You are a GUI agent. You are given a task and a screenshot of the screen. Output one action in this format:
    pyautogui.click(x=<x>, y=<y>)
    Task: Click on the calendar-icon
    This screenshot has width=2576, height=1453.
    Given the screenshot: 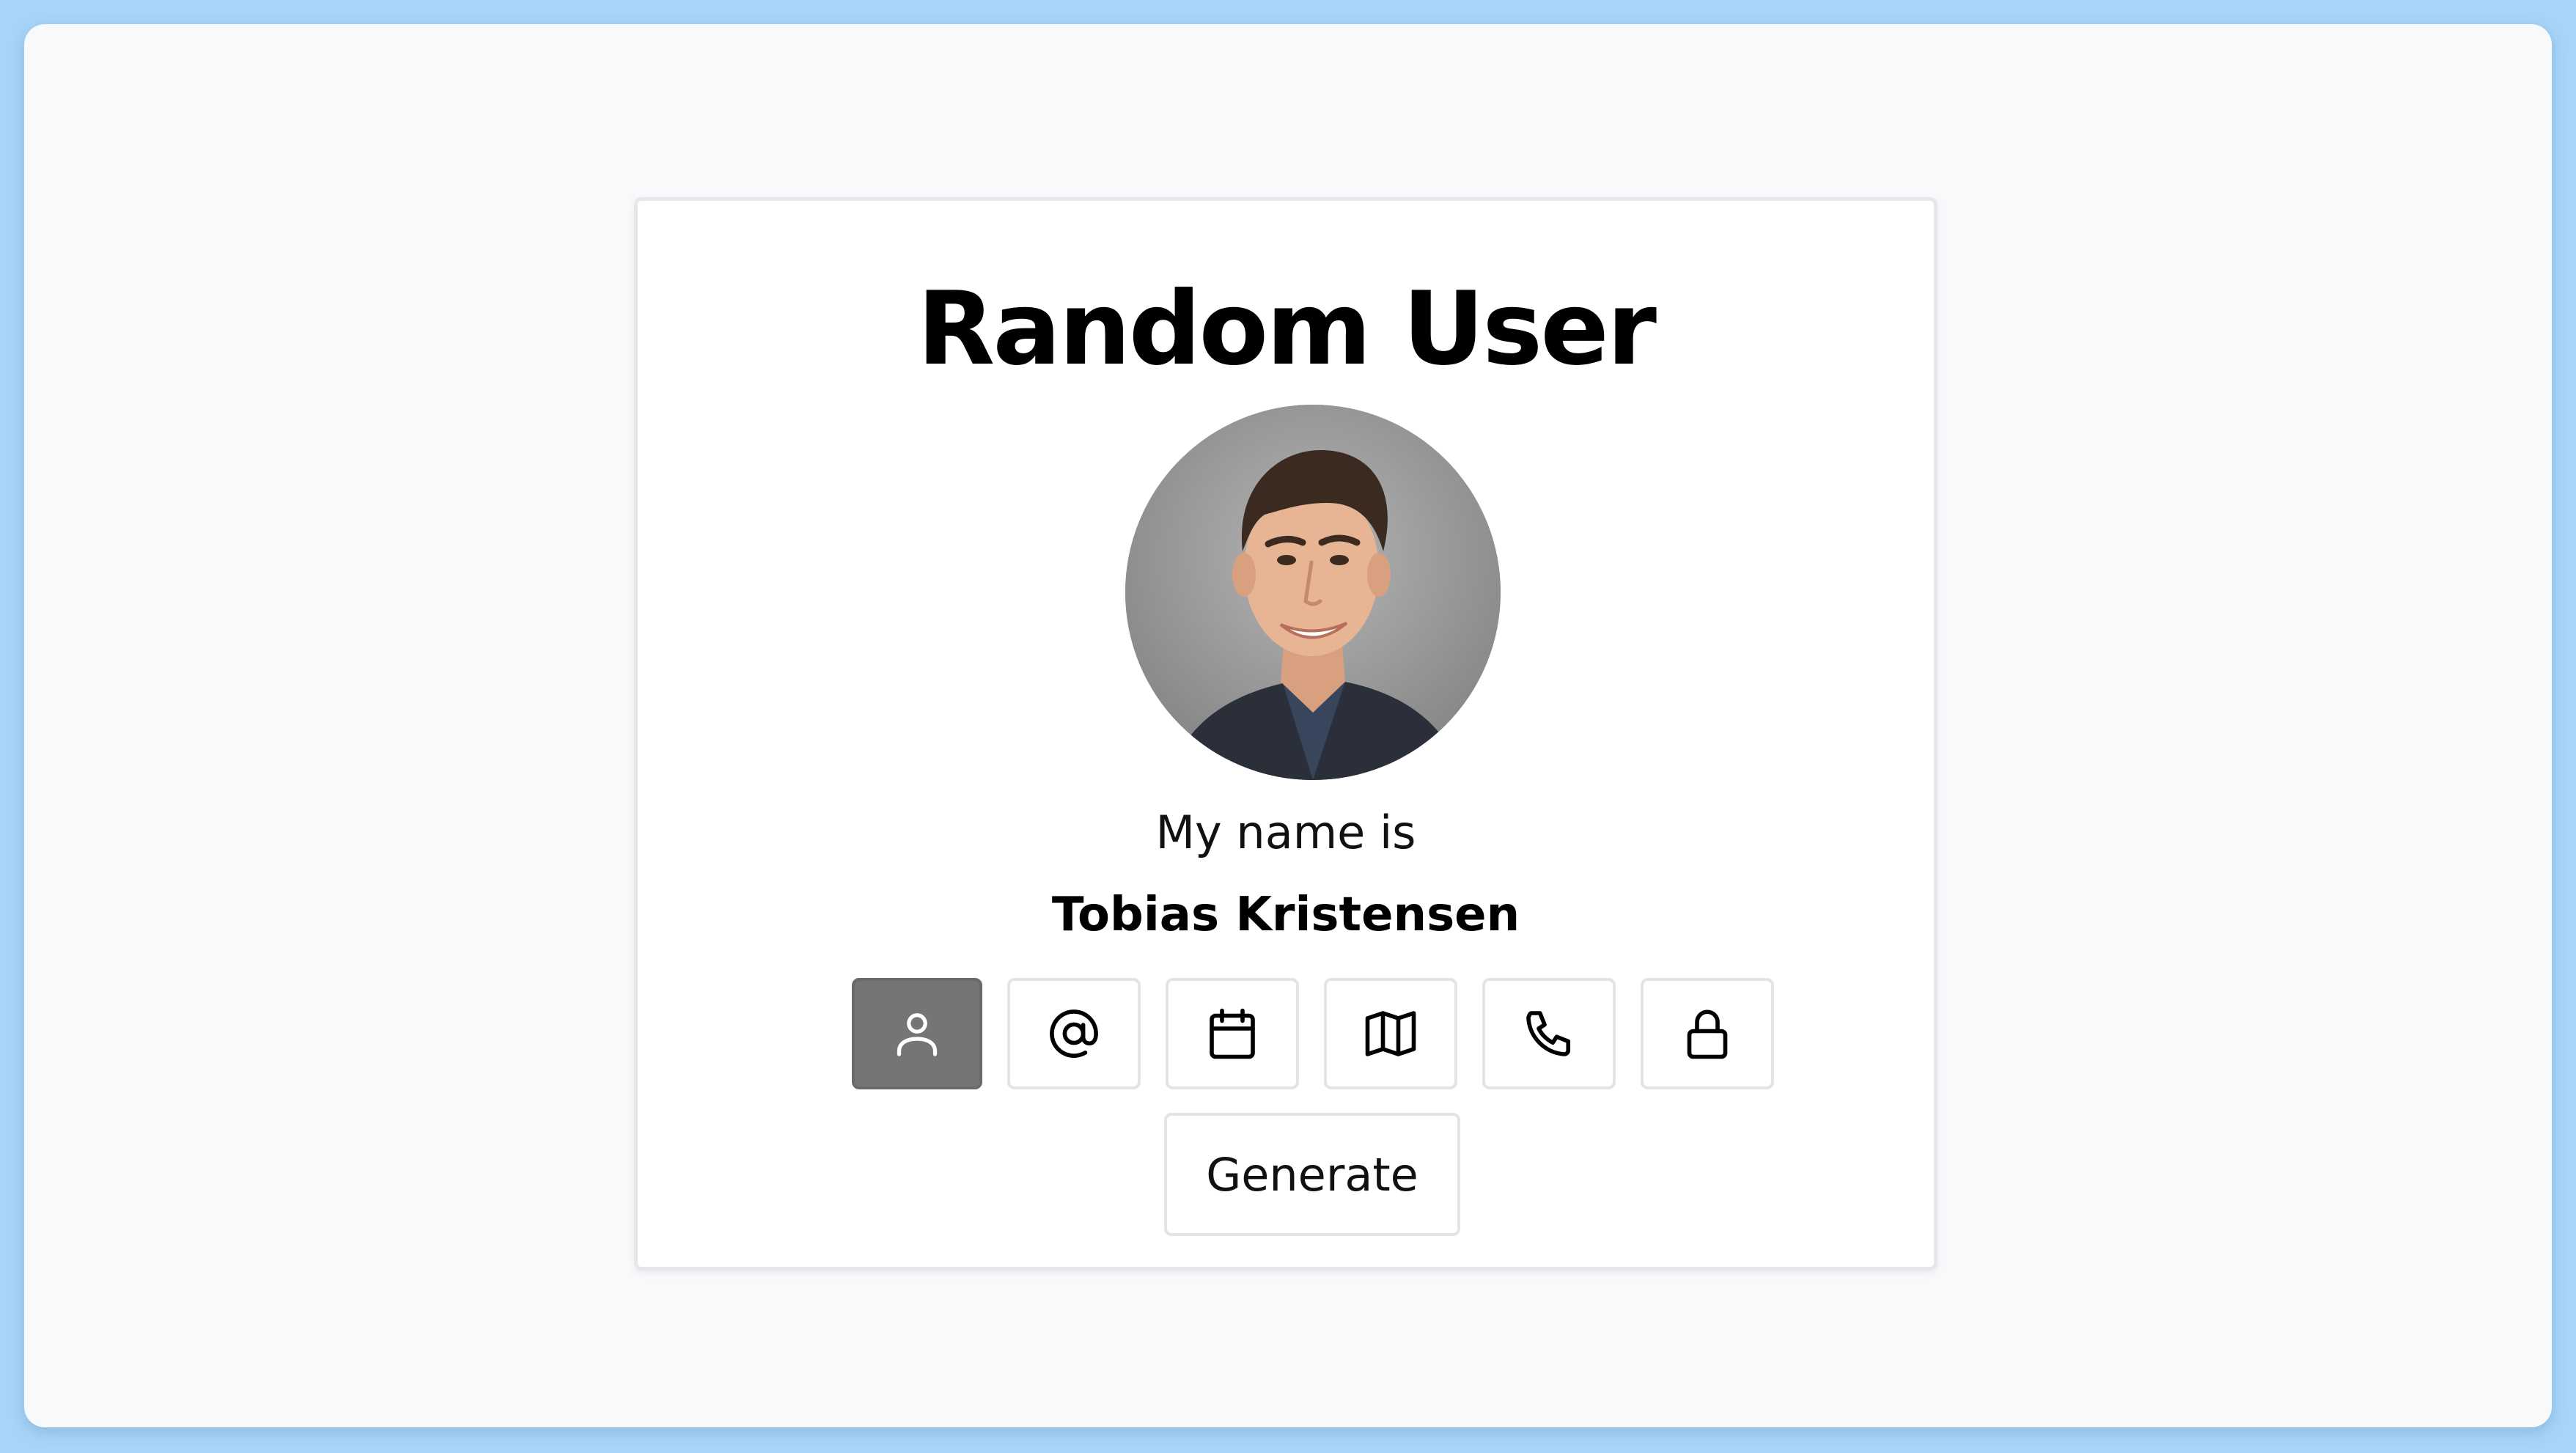 What is the action you would take?
    pyautogui.click(x=1232, y=1033)
    